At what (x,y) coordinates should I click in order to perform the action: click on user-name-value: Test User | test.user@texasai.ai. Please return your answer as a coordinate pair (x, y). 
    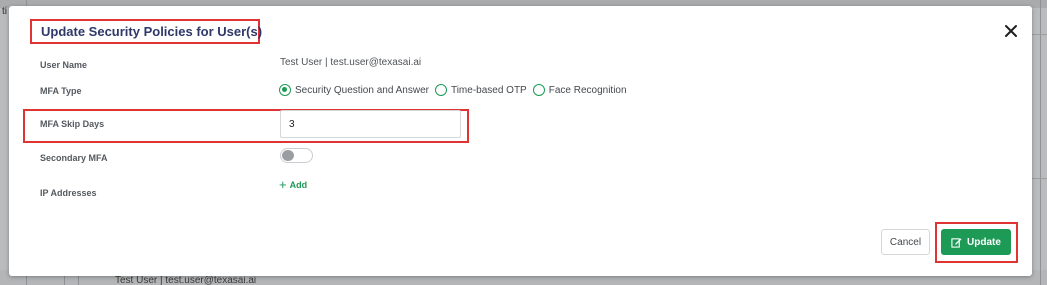
    Looking at the image, I should click on (351, 62).